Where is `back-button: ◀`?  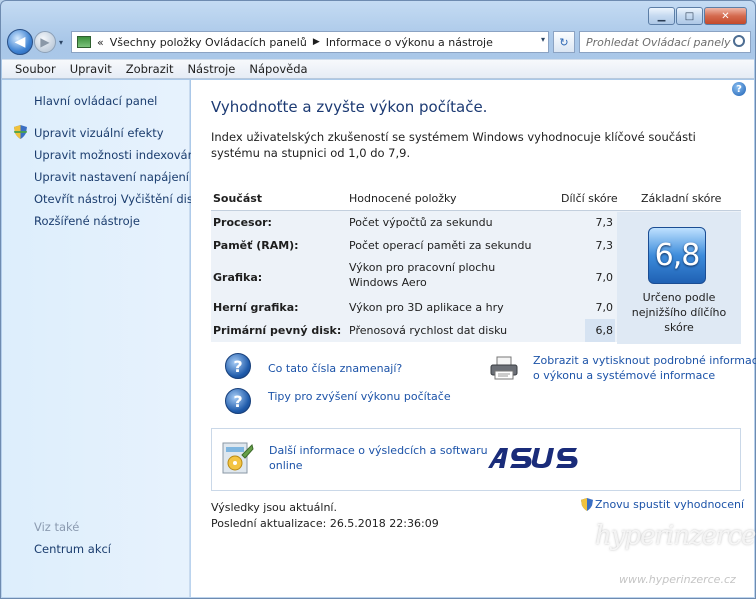
back-button: ◀ is located at coordinates (20, 42).